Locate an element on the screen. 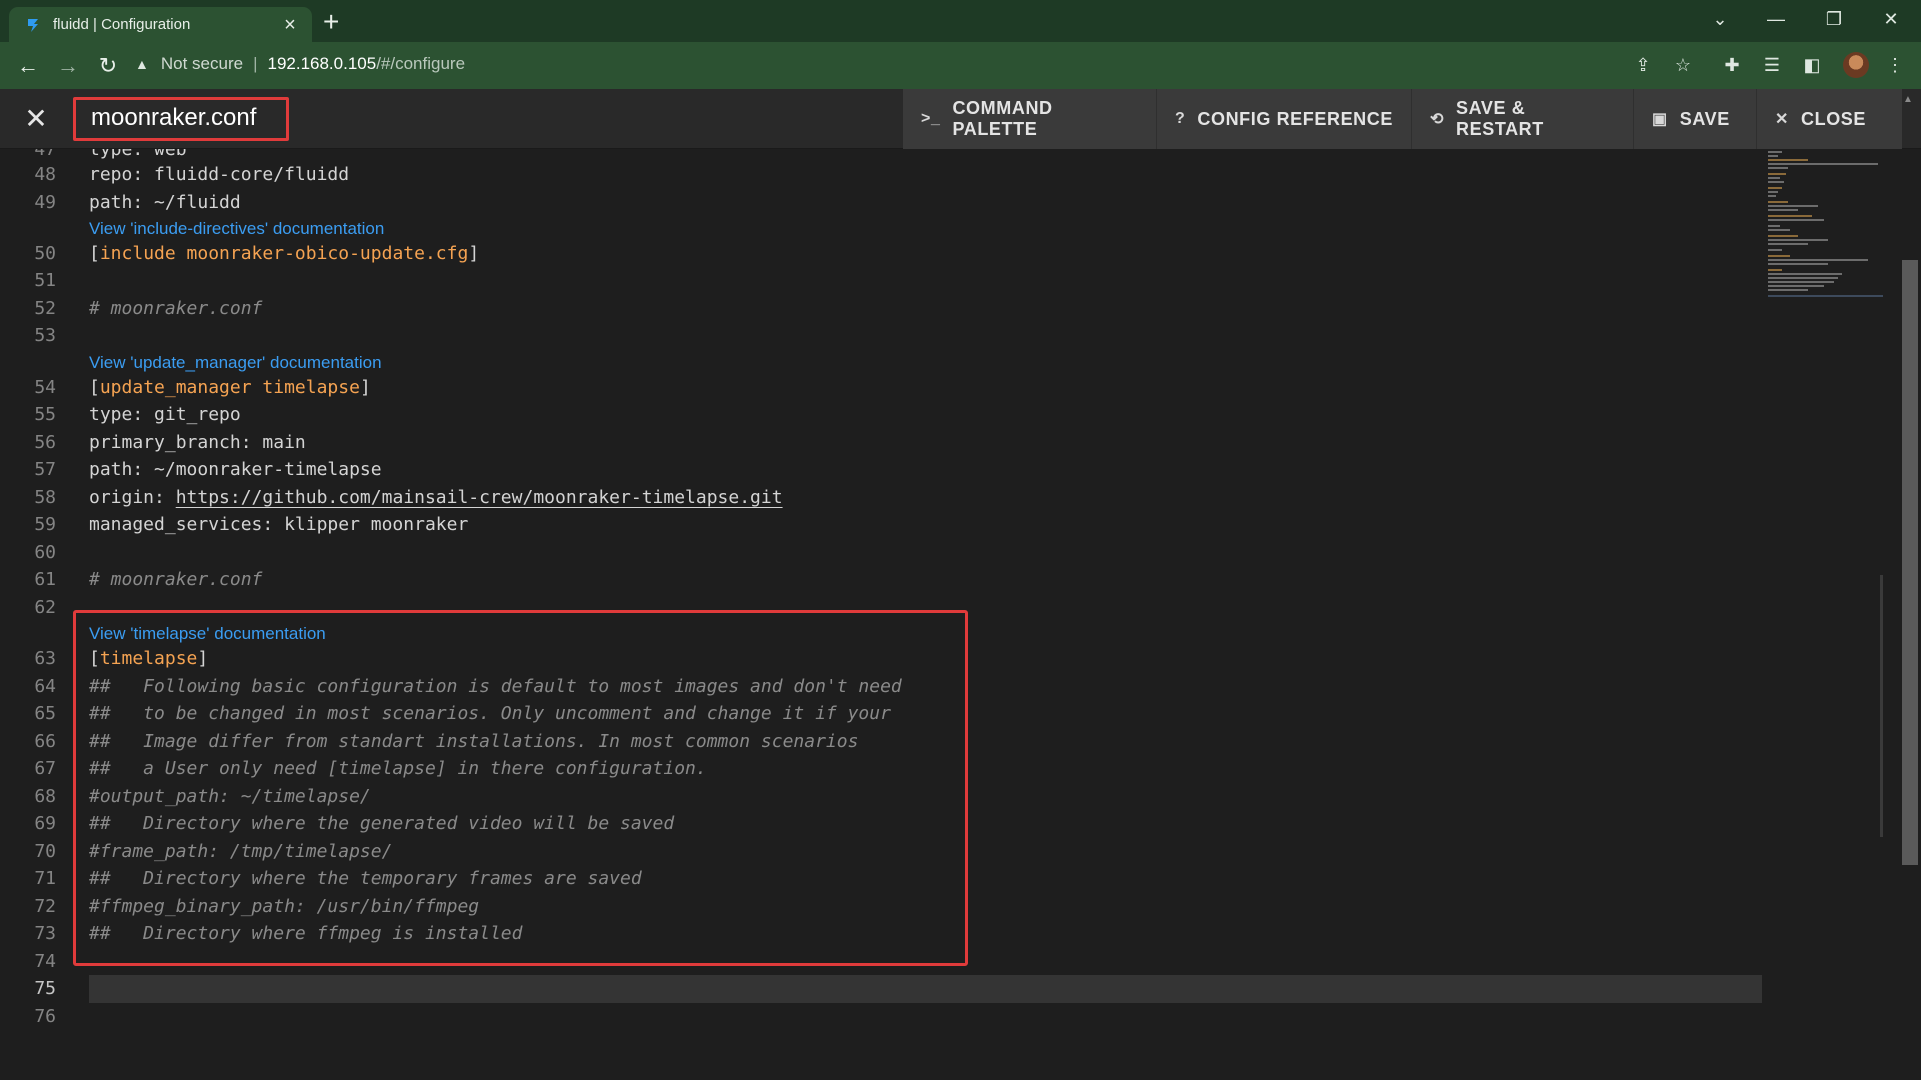 This screenshot has height=1080, width=1921. terminal-prompt-icon: >_ is located at coordinates (931, 118).